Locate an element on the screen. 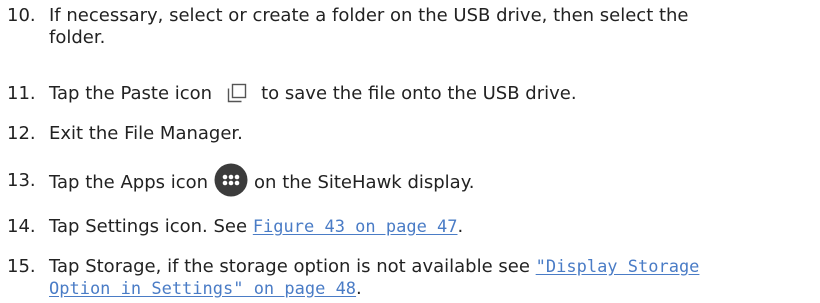  display-storage-link: "Display Storage is located at coordinates (618, 267).